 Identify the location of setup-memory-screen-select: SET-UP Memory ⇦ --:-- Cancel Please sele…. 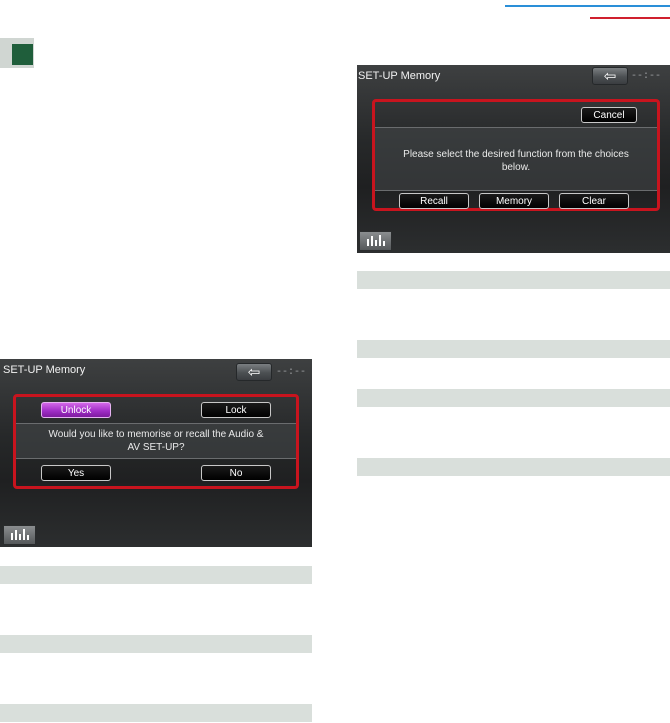
(513, 159).